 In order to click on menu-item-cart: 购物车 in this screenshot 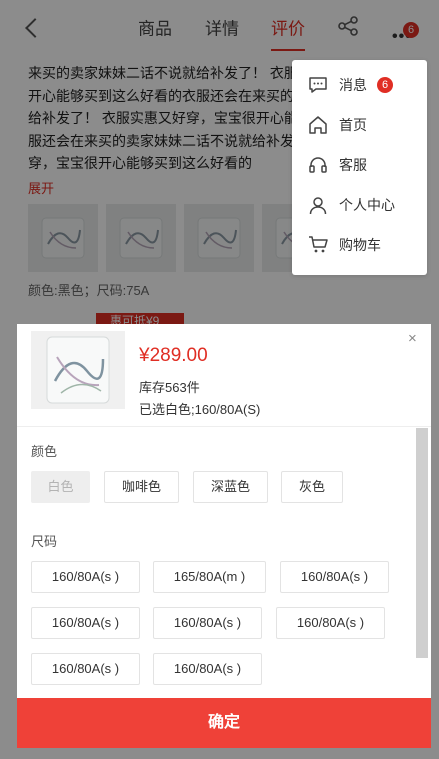, I will do `click(359, 245)`.